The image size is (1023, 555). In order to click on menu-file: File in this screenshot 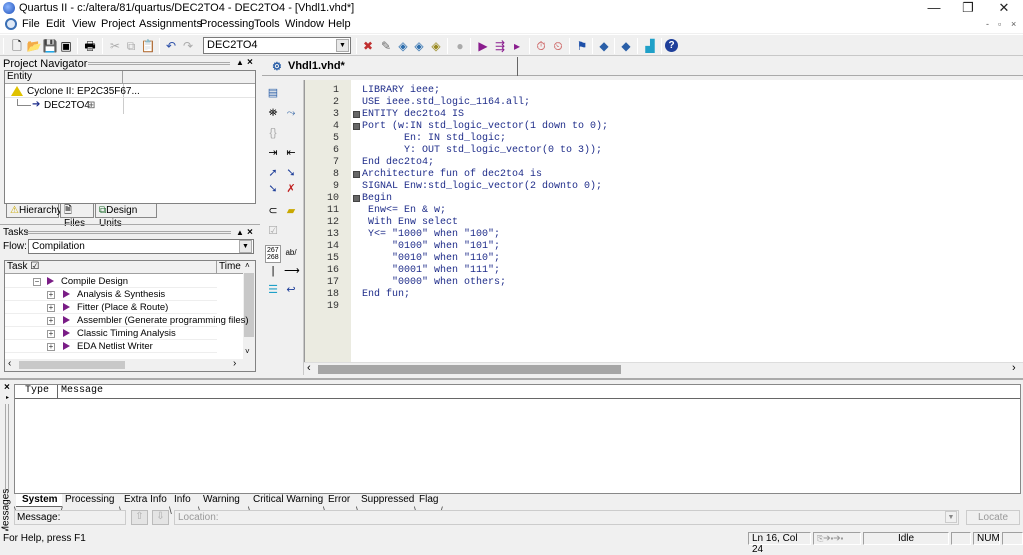, I will do `click(31, 24)`.